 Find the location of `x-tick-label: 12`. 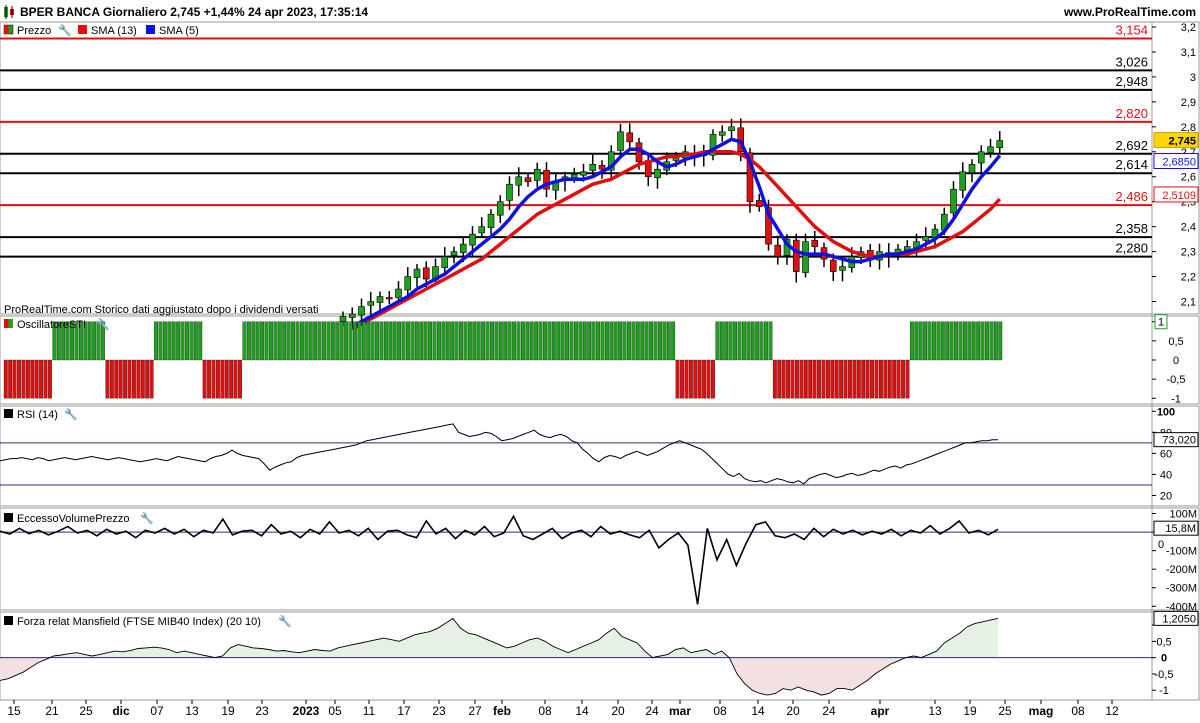

x-tick-label: 12 is located at coordinates (1112, 711).